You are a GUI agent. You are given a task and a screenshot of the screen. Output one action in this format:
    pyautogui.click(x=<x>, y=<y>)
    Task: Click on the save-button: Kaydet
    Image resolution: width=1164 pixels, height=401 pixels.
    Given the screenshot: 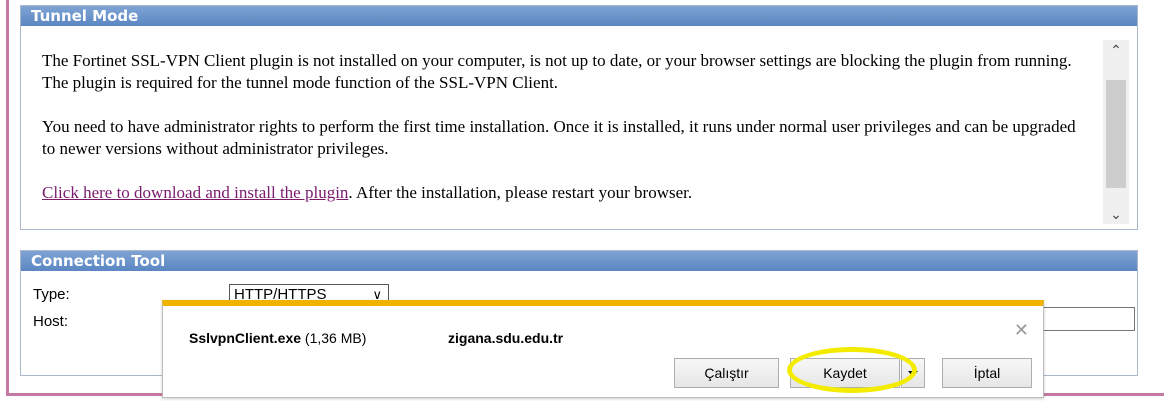 What is the action you would take?
    pyautogui.click(x=845, y=373)
    